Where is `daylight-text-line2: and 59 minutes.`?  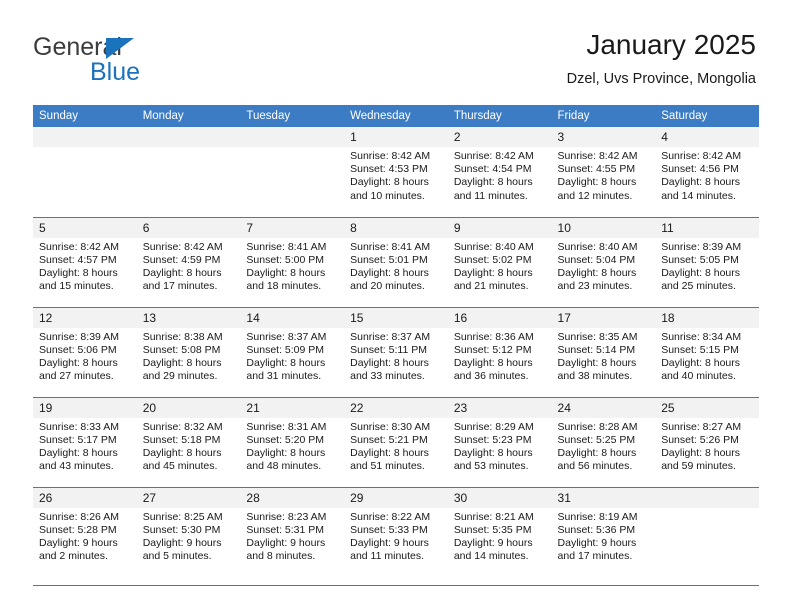
daylight-text-line2: and 59 minutes. is located at coordinates (698, 466).